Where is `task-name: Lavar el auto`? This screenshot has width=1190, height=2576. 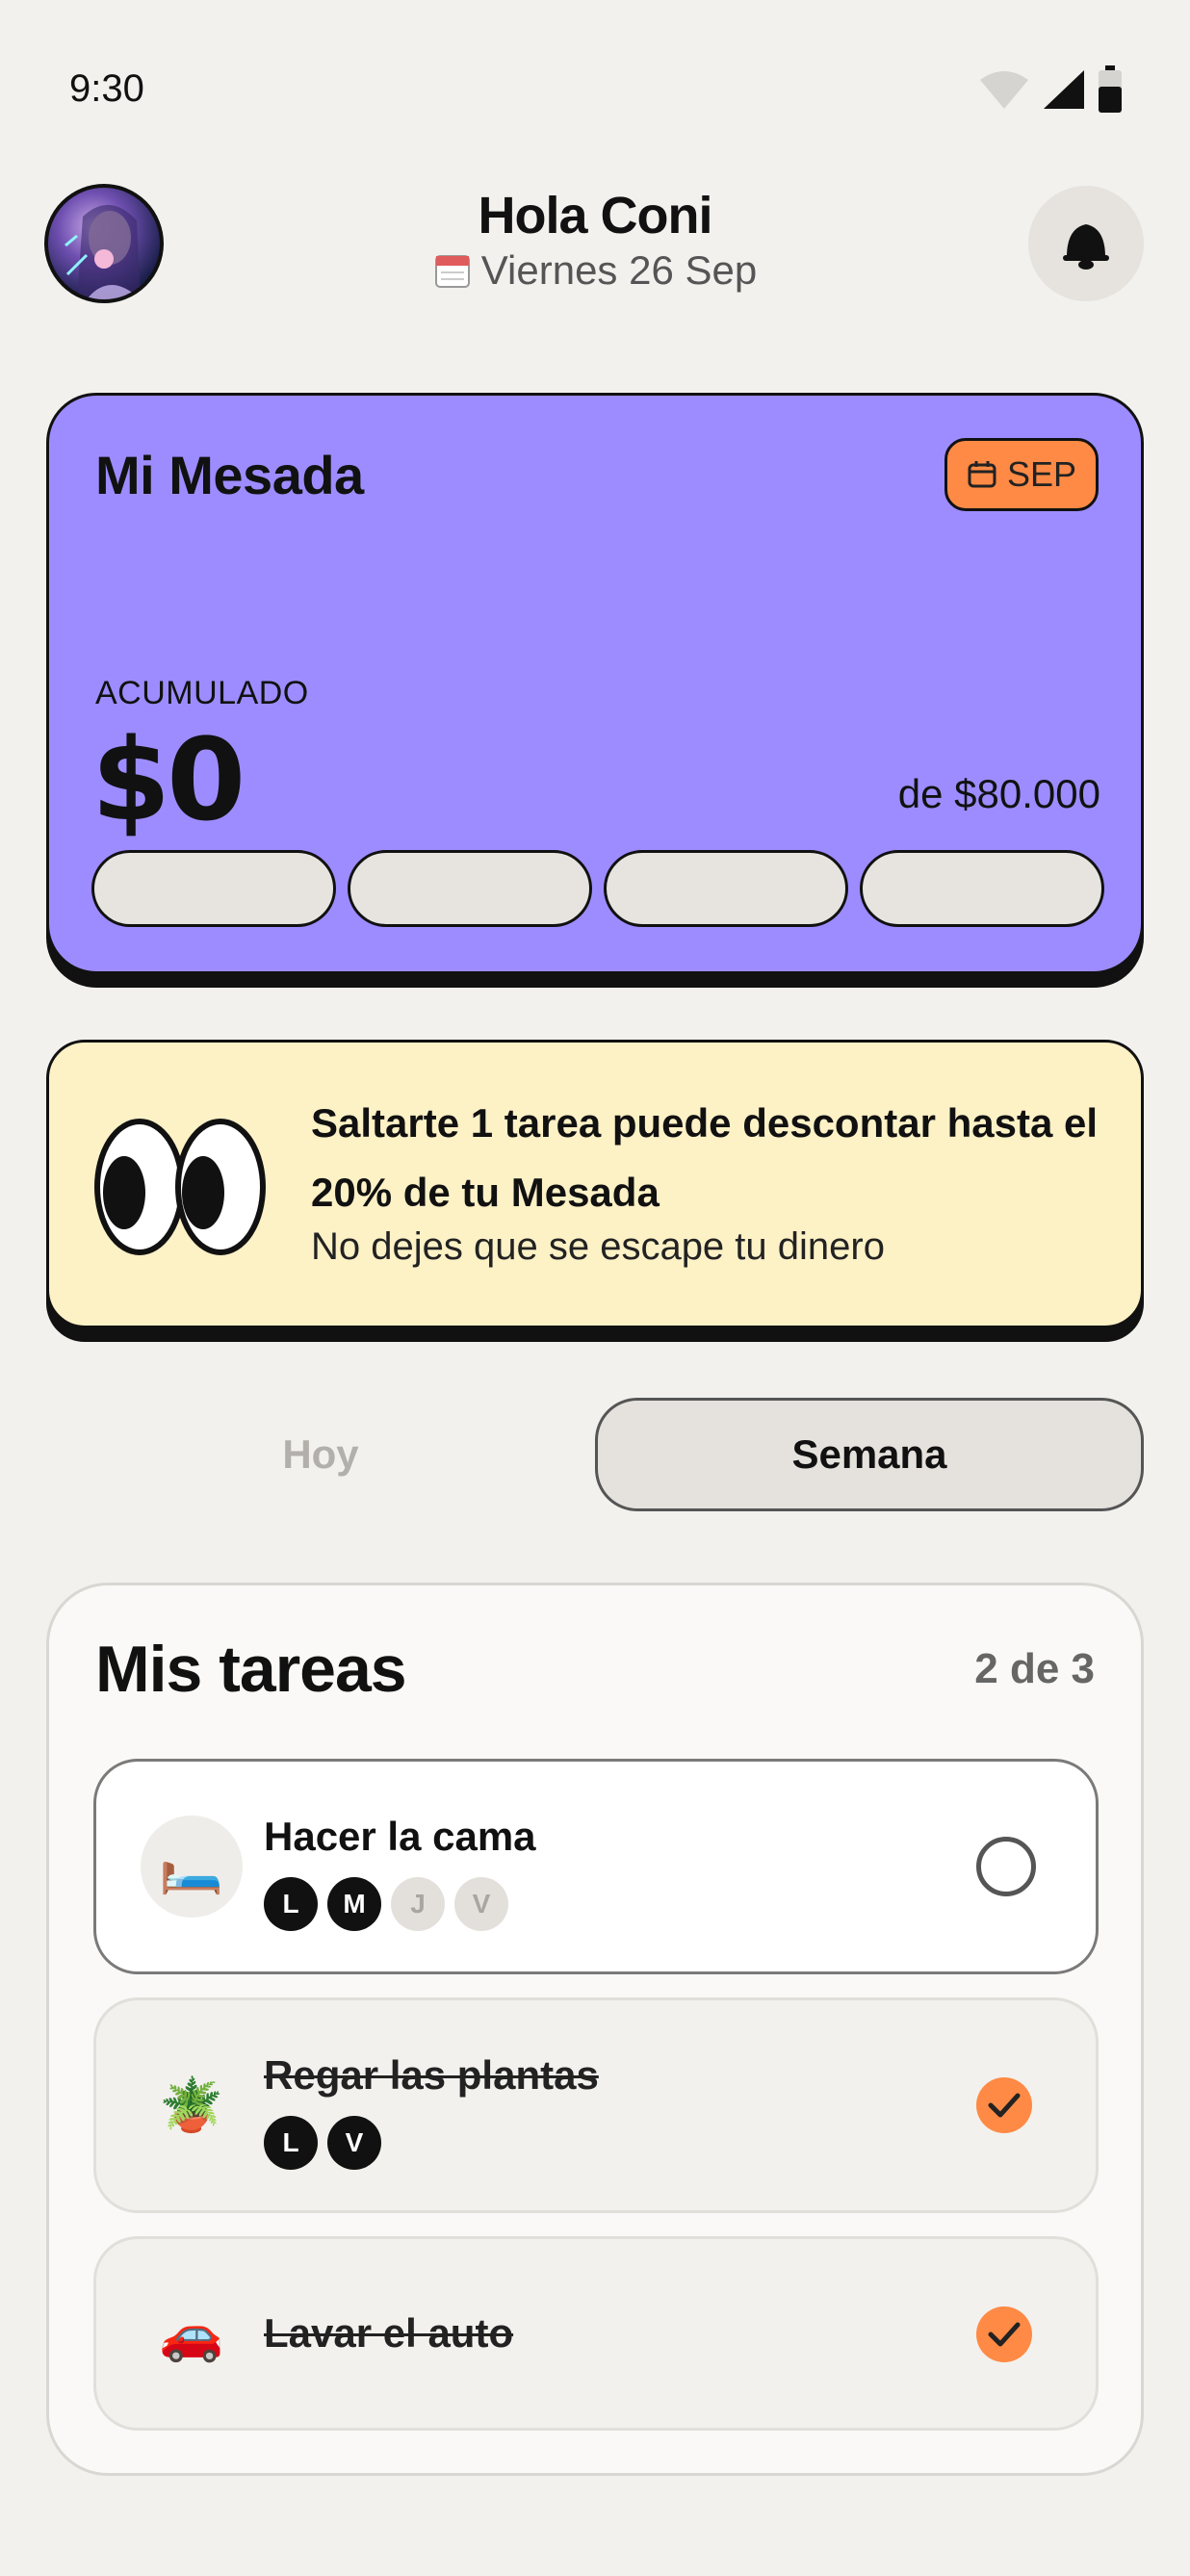
task-name: Lavar el auto is located at coordinates (389, 2333).